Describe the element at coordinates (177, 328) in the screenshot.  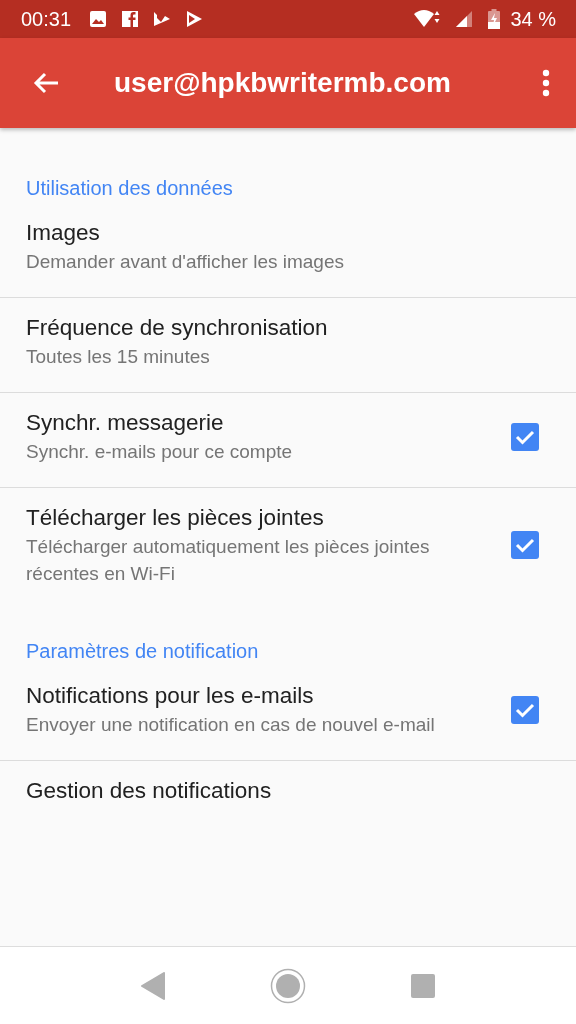
I see `setting-title: Fréquence de synchronisation` at that location.